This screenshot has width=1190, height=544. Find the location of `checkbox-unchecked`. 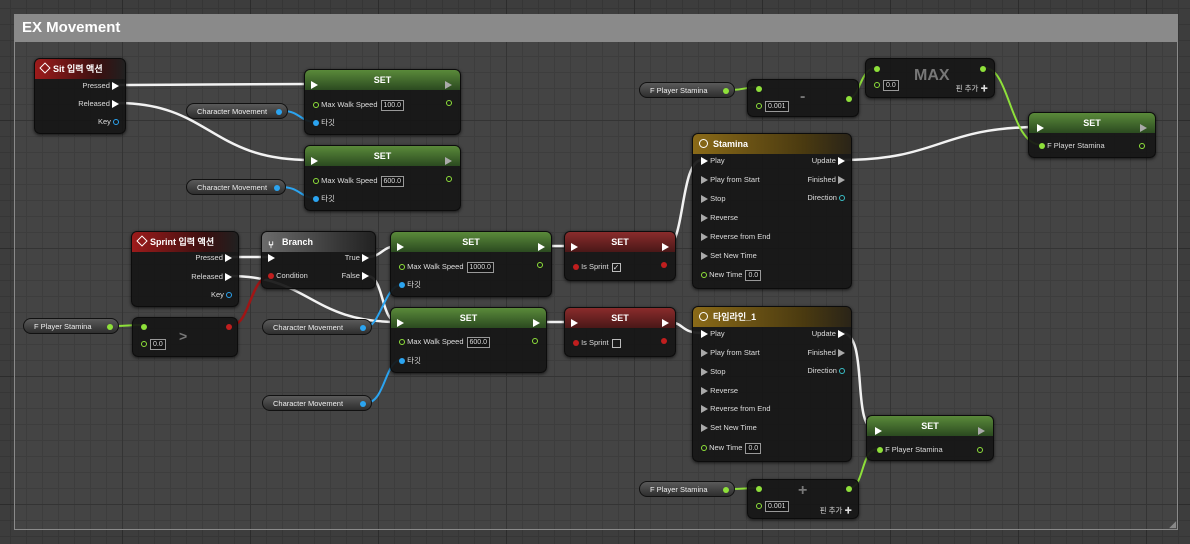

checkbox-unchecked is located at coordinates (616, 343).